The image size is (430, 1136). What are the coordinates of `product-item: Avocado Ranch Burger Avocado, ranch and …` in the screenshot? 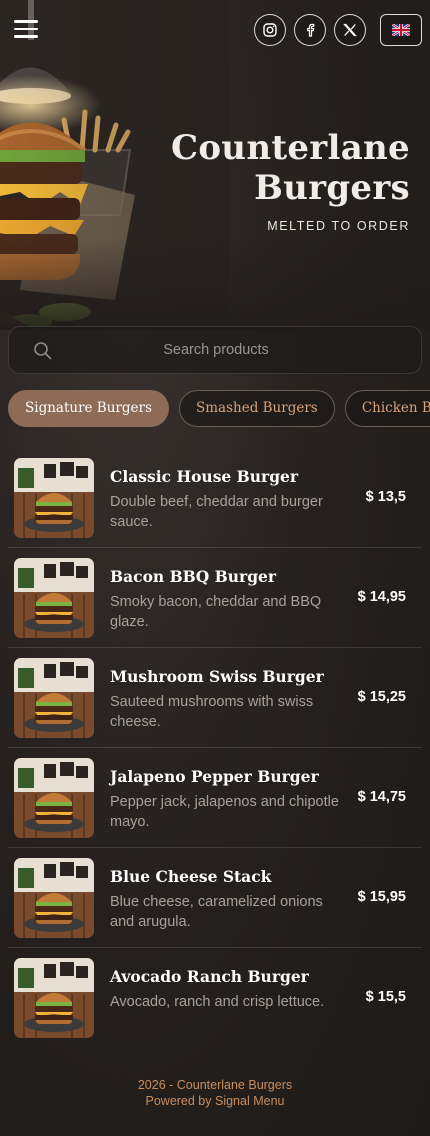 It's located at (215, 998).